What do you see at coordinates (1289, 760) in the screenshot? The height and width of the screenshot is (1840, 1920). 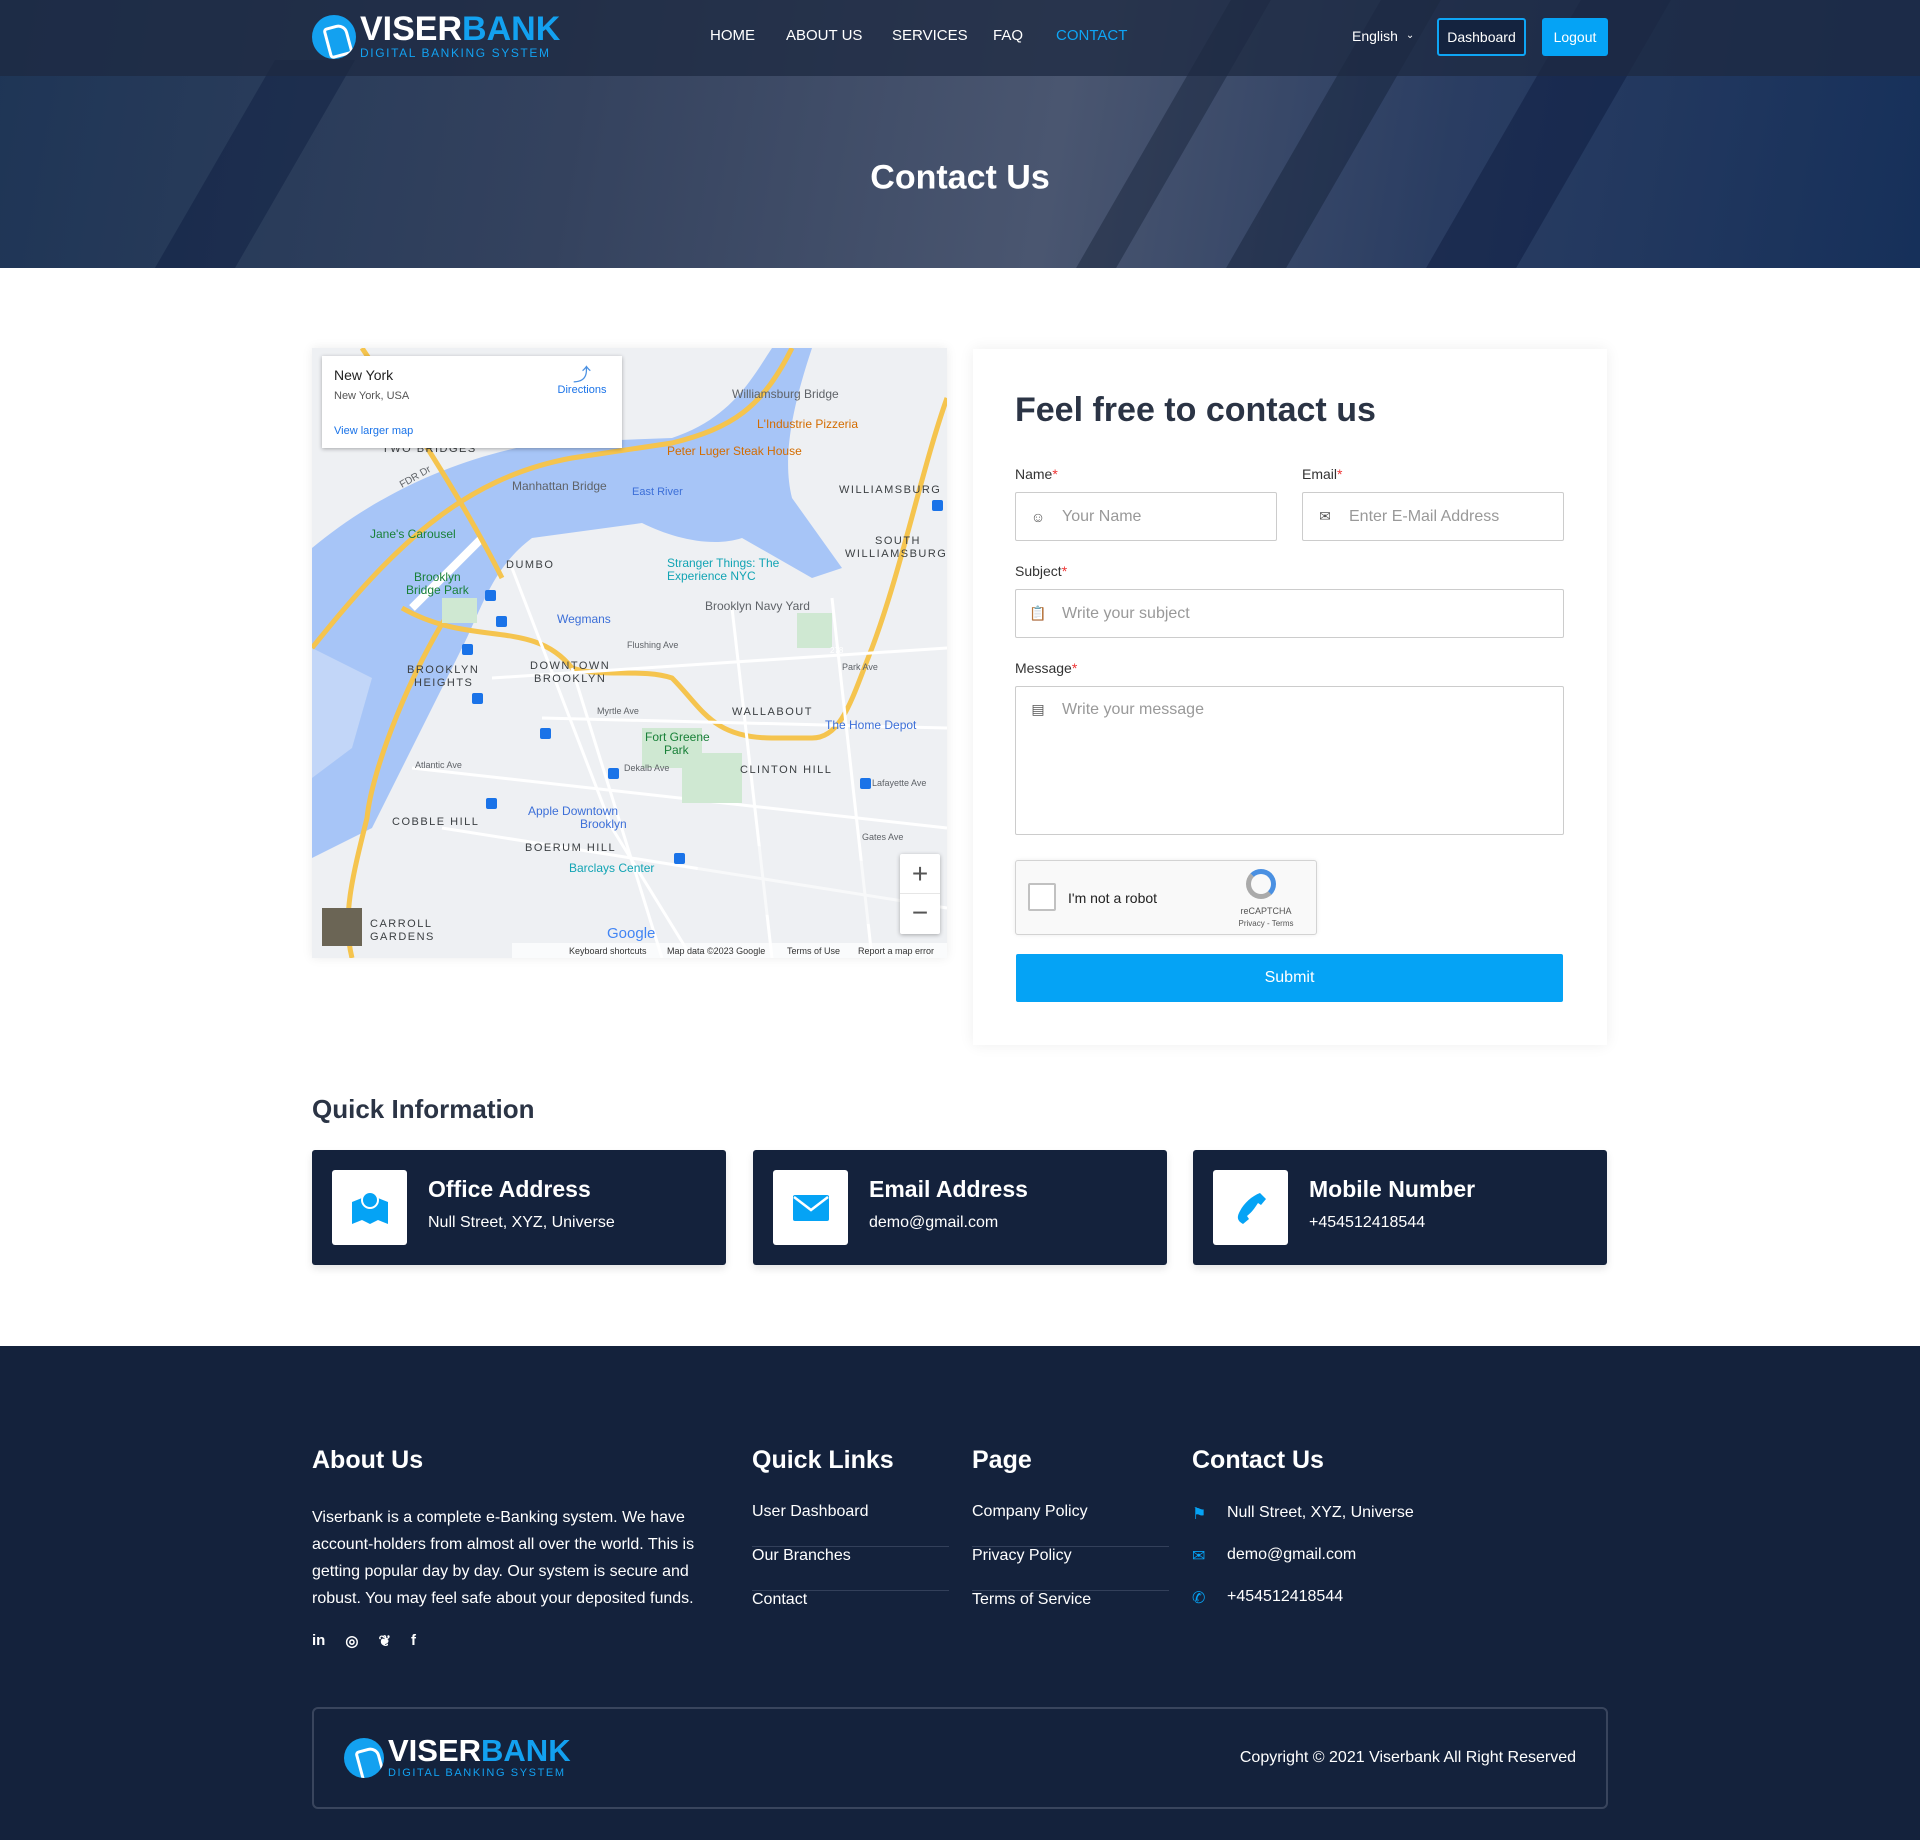 I see `message-textarea: ▤ Write your message` at bounding box center [1289, 760].